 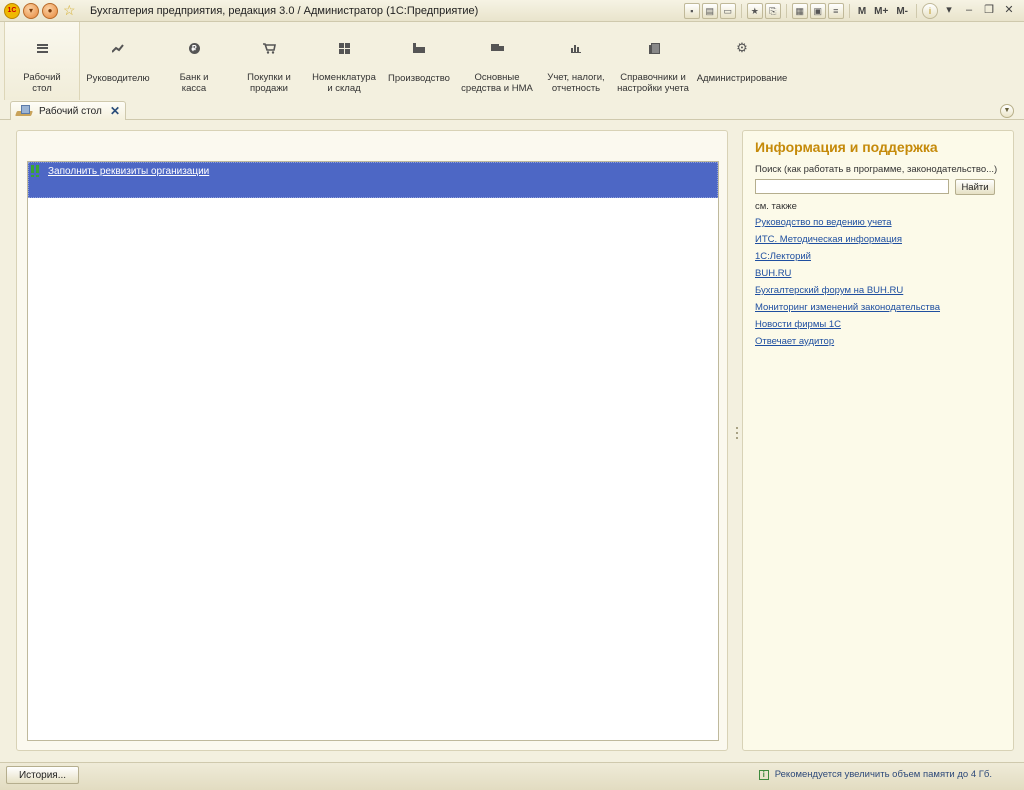 What do you see at coordinates (989, 11) in the screenshot?
I see `restore-button: ❐` at bounding box center [989, 11].